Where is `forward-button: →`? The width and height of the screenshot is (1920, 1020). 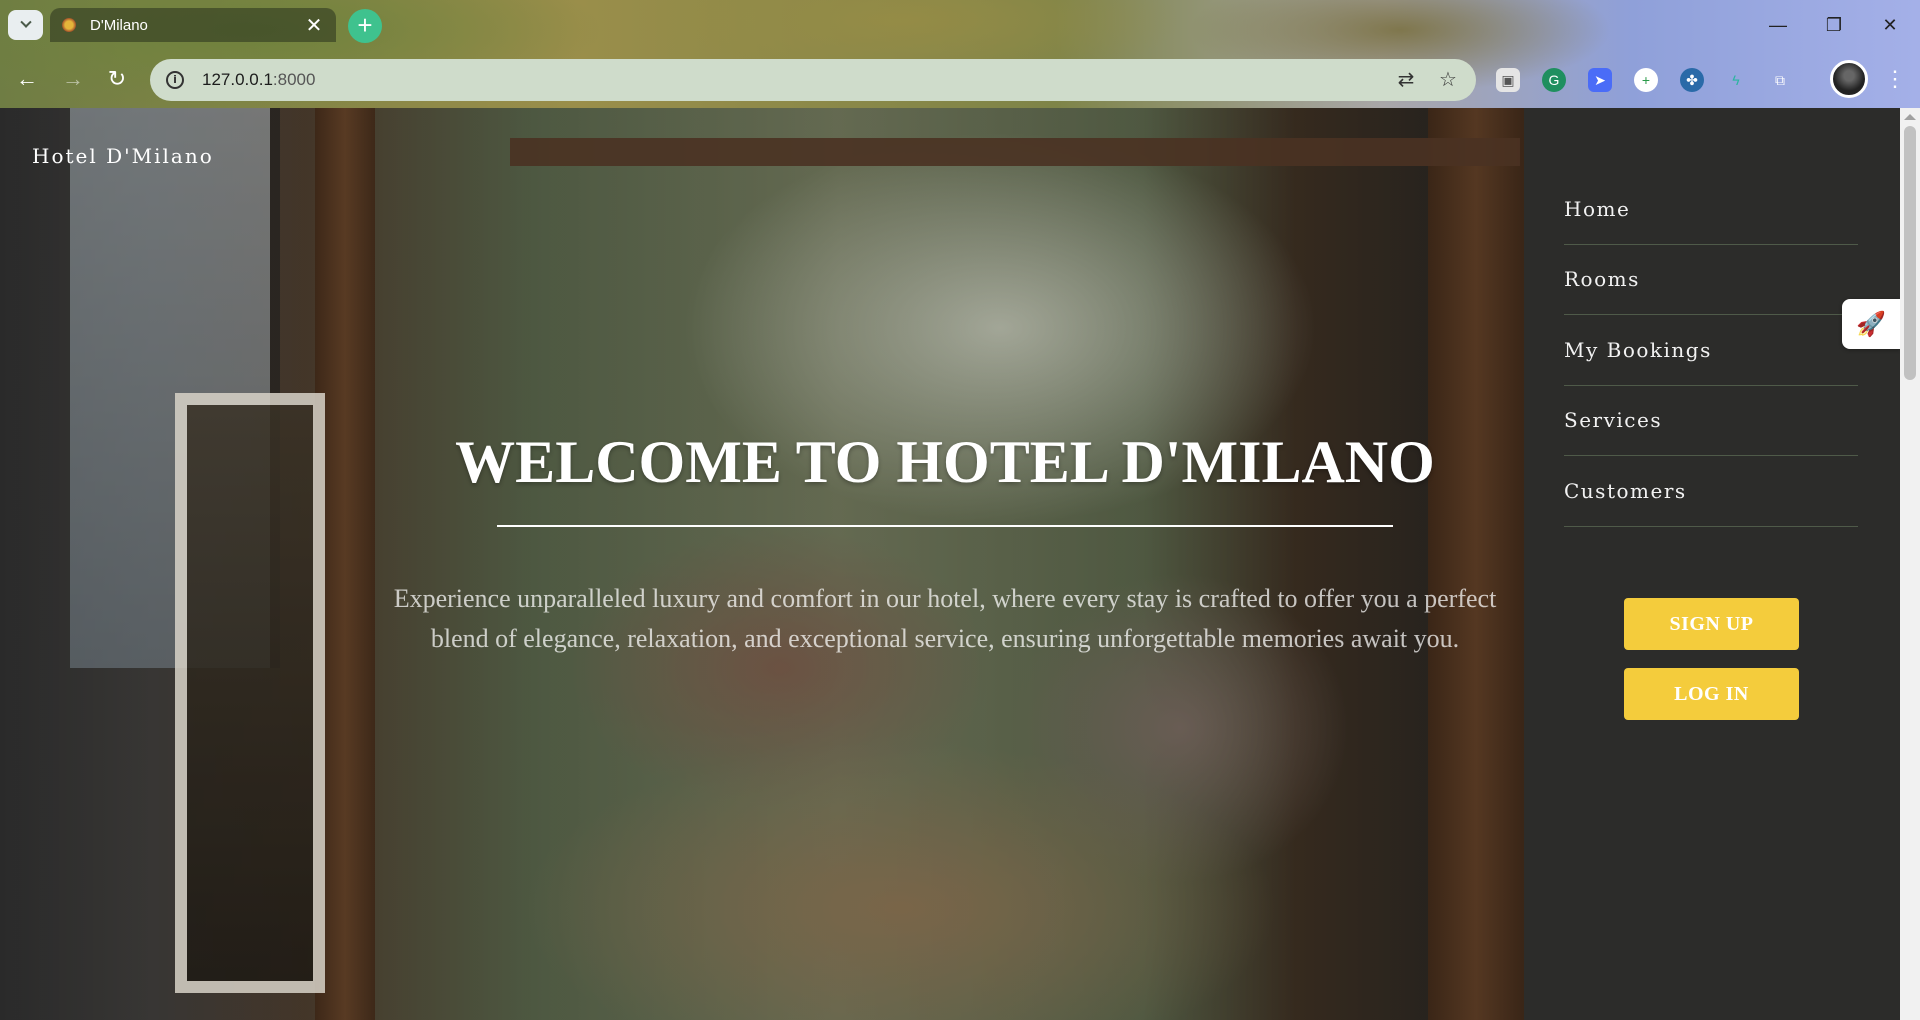
forward-button: → is located at coordinates (73, 79).